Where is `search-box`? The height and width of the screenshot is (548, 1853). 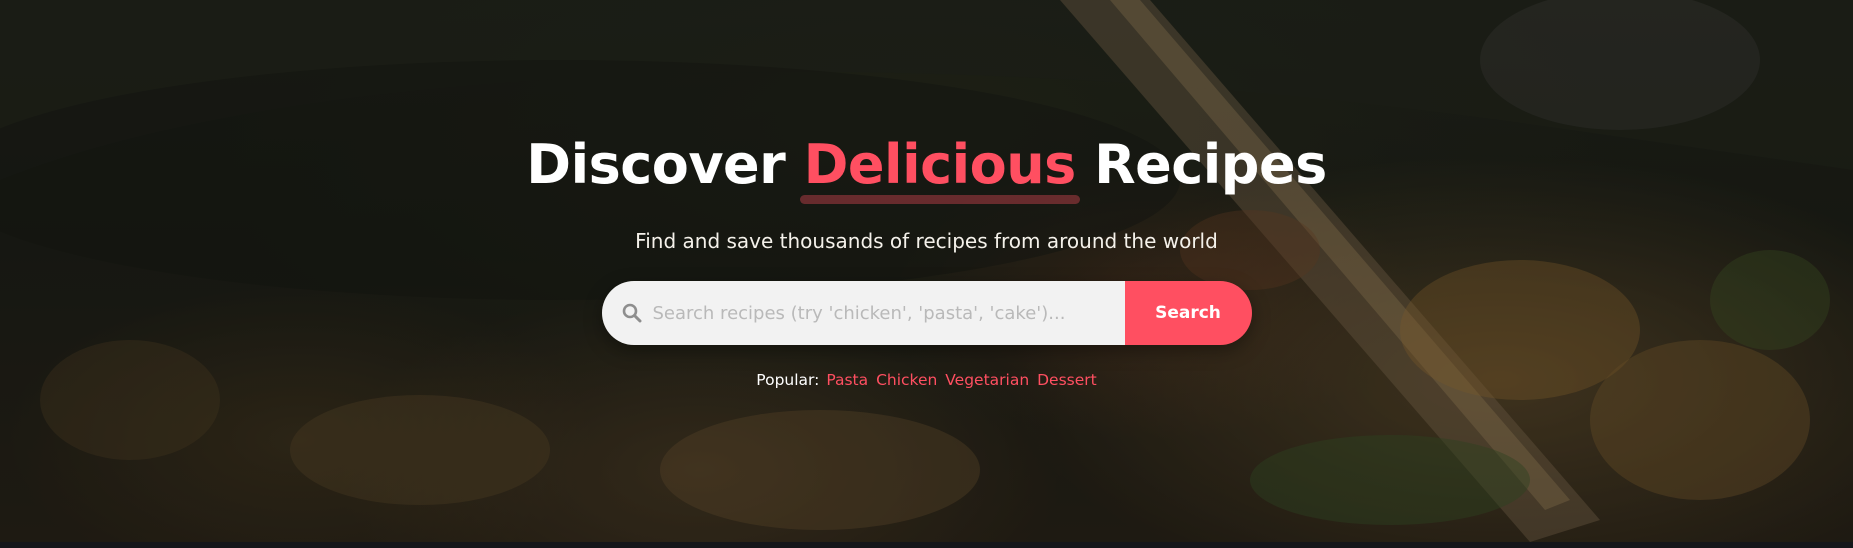
search-box is located at coordinates (863, 313).